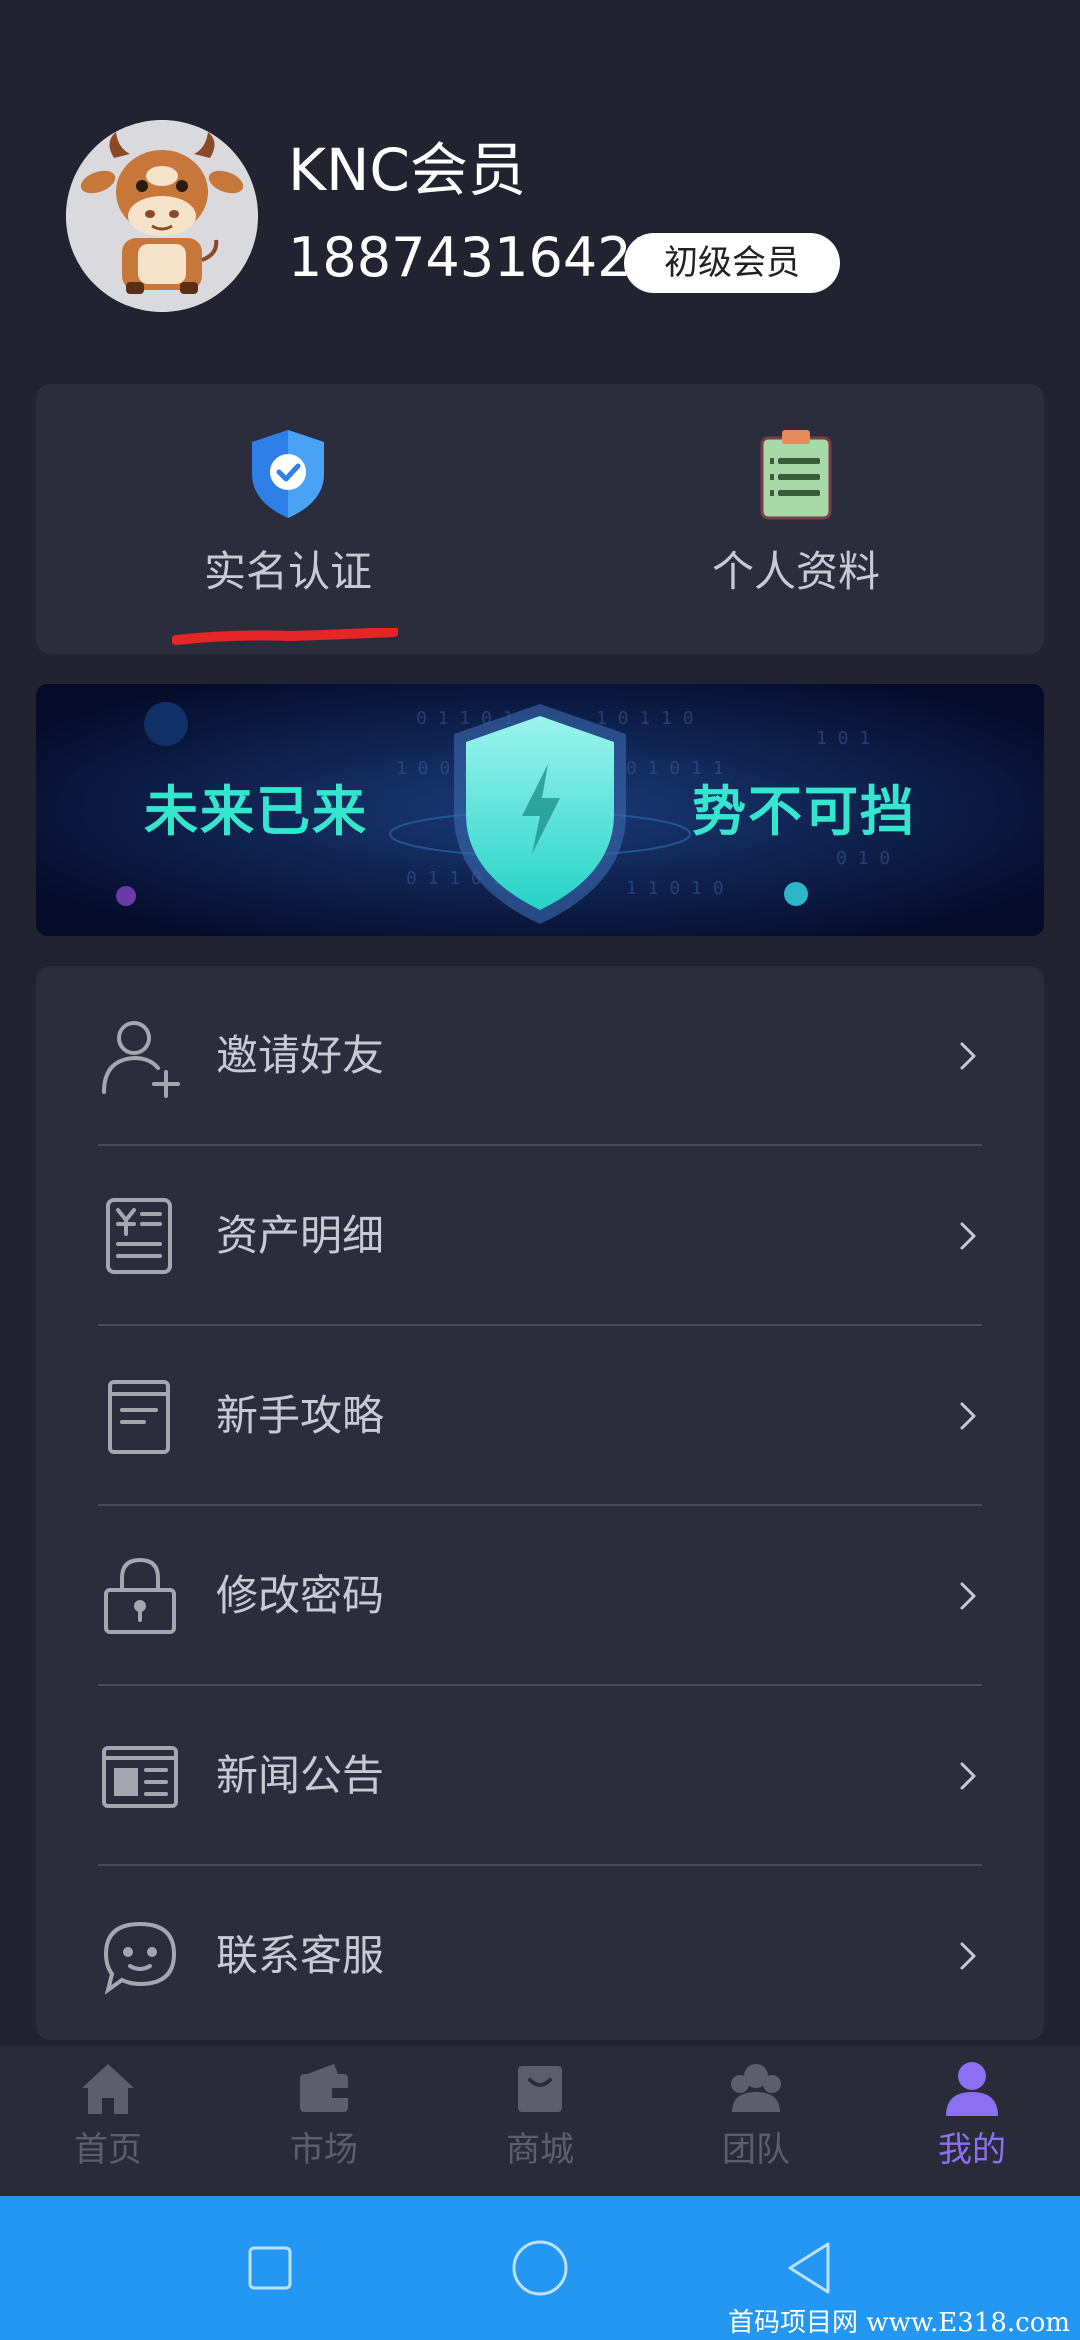  Describe the element at coordinates (140, 1416) in the screenshot. I see `guide-document-icon` at that location.